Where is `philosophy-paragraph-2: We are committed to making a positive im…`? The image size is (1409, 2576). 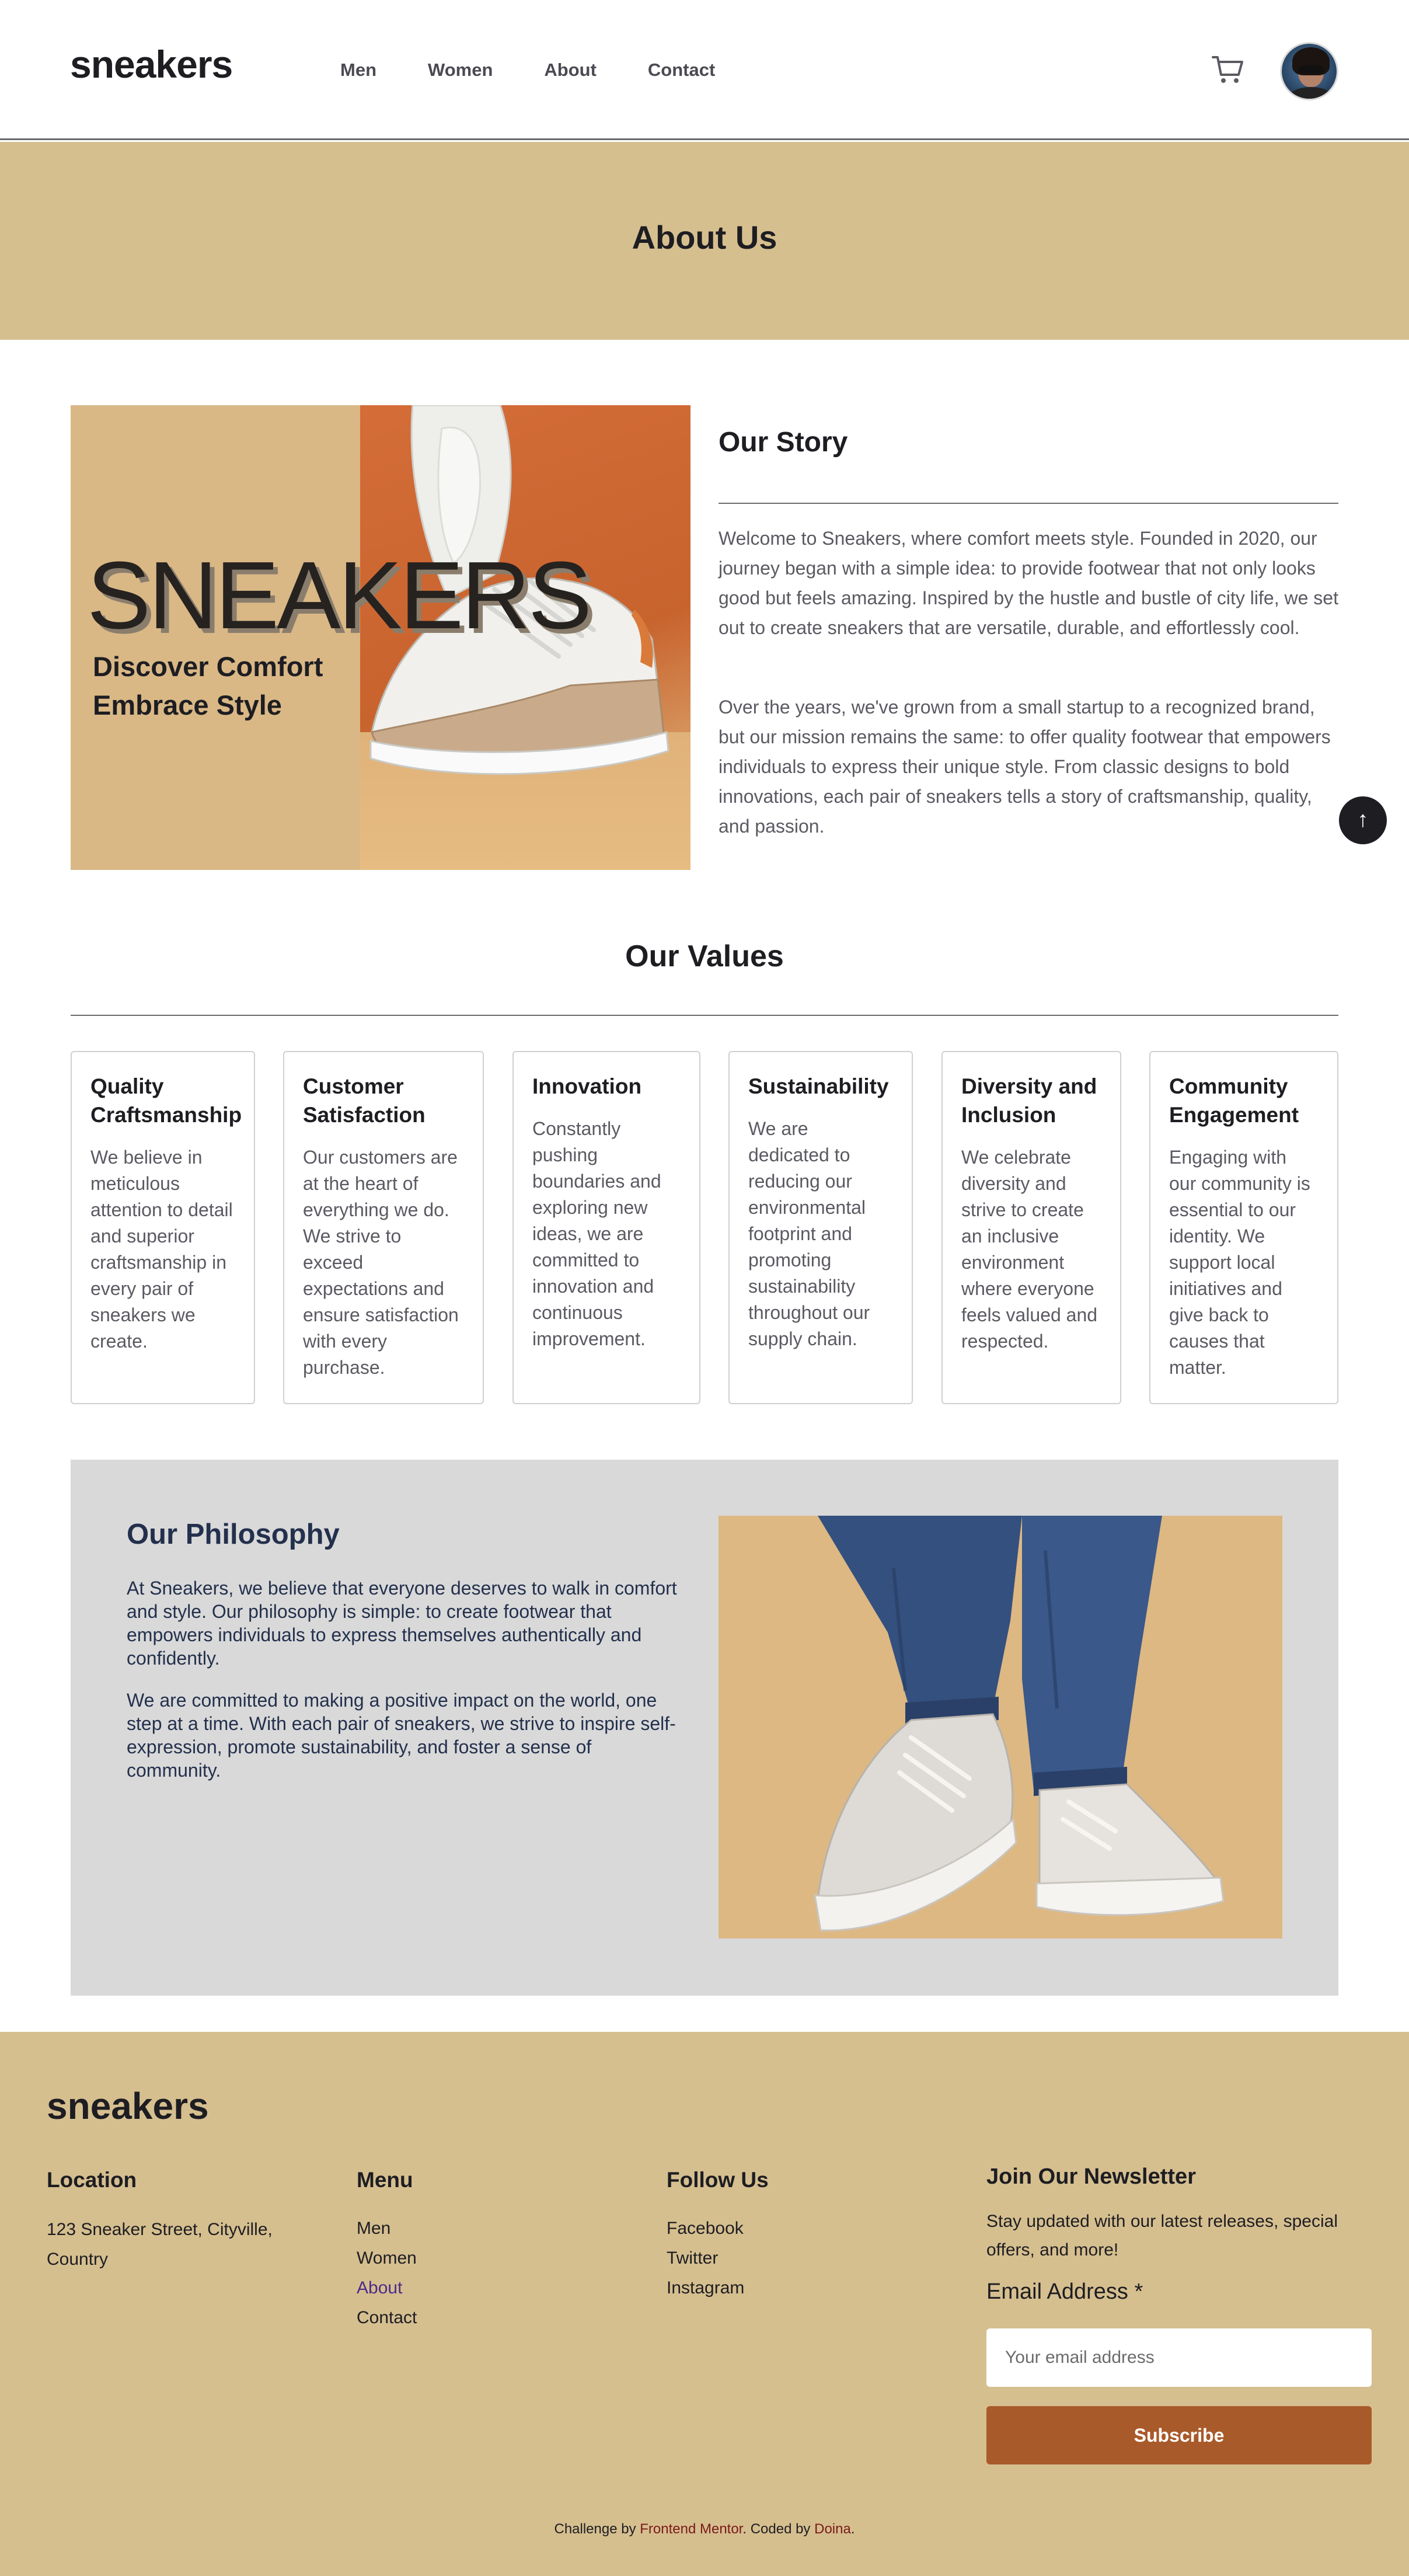 philosophy-paragraph-2: We are committed to making a positive im… is located at coordinates (401, 1735).